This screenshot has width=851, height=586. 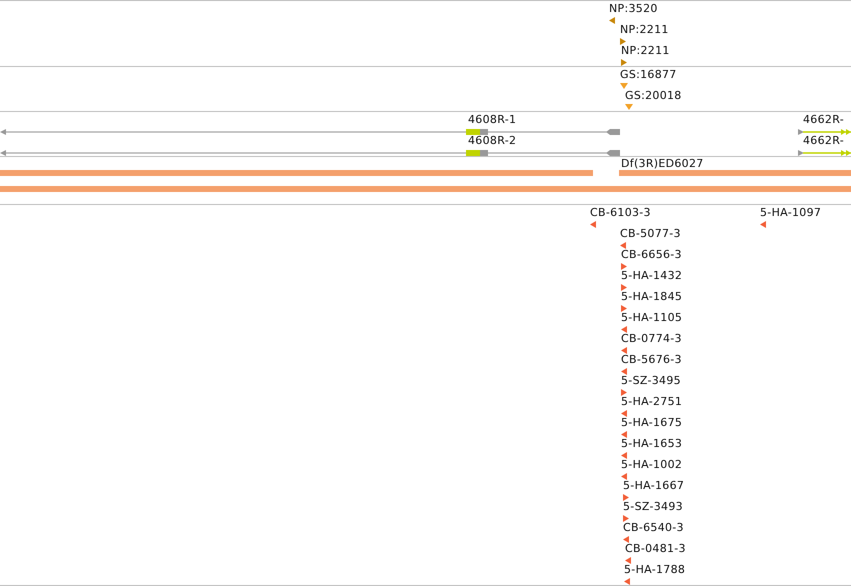 I want to click on feature-label: 5-HA-1653, so click(x=651, y=443).